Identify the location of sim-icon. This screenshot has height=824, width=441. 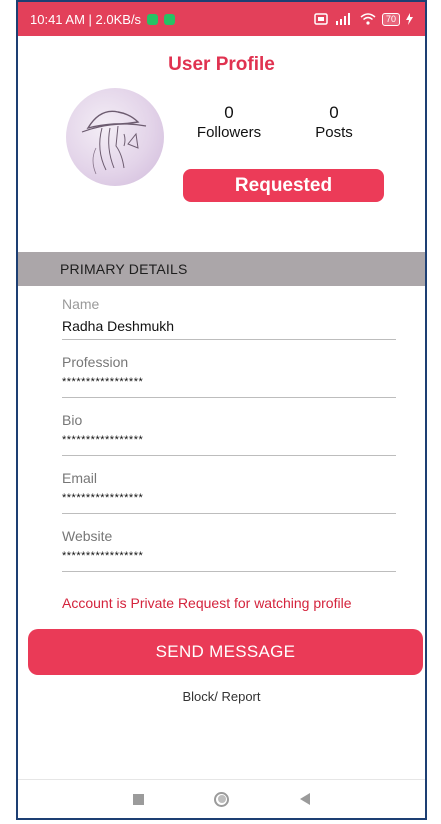
(321, 19).